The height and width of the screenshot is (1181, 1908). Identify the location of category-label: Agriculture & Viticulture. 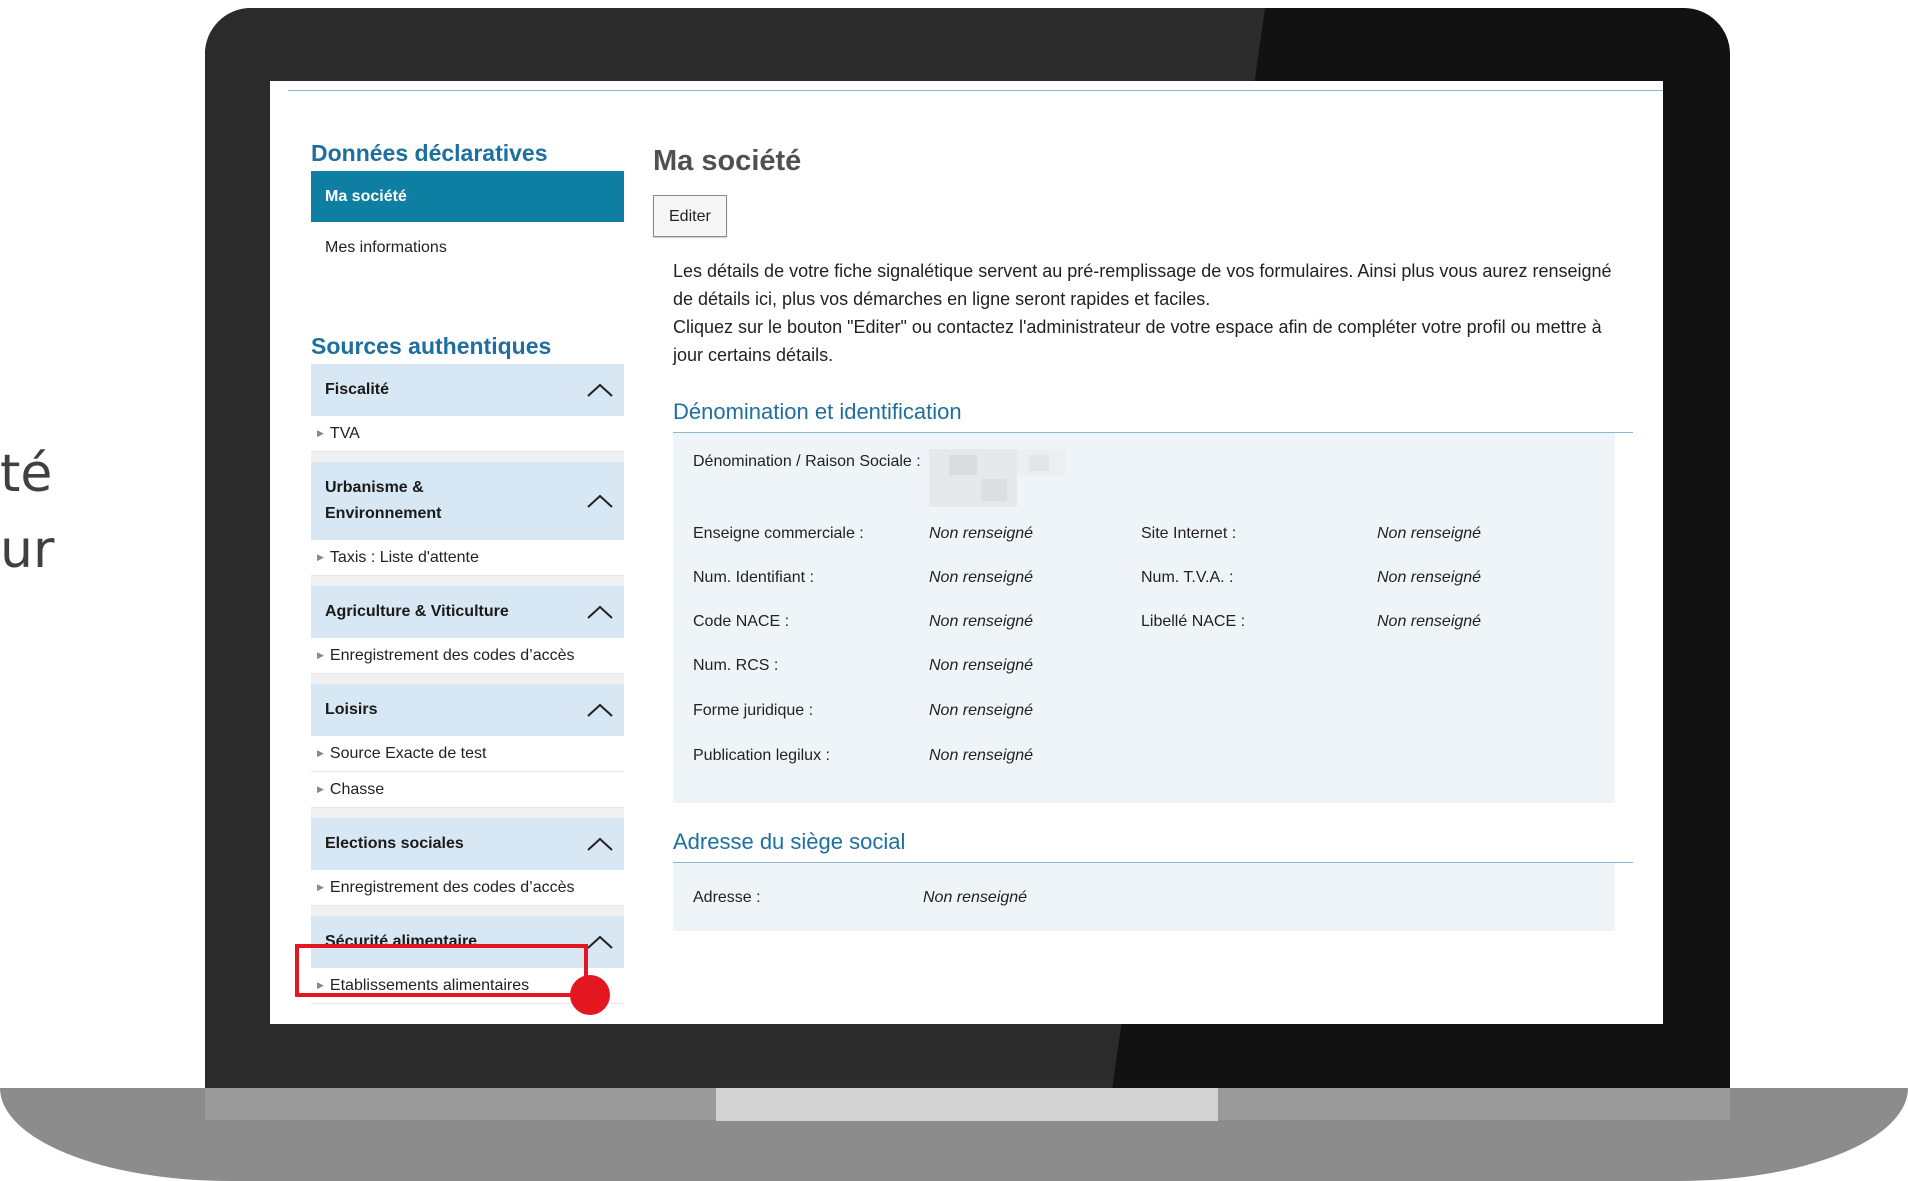
(417, 611).